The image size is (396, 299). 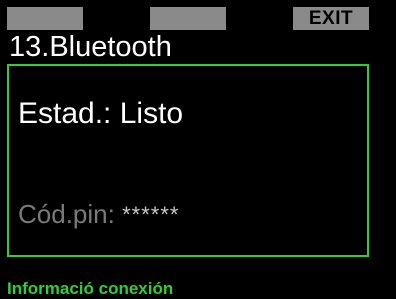 What do you see at coordinates (90, 288) in the screenshot?
I see `connection-info-text: Informació conexión` at bounding box center [90, 288].